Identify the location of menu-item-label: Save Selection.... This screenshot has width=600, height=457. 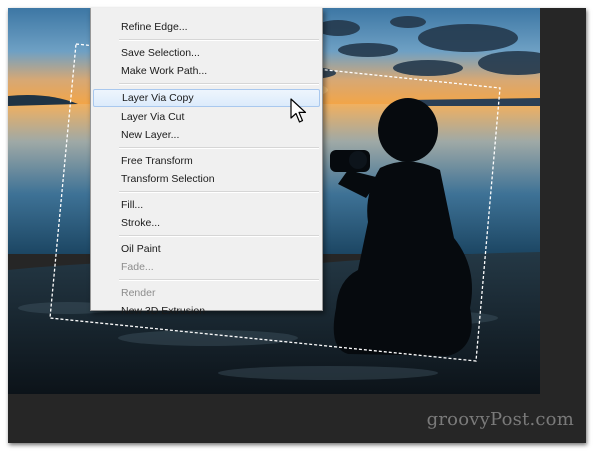
(160, 53).